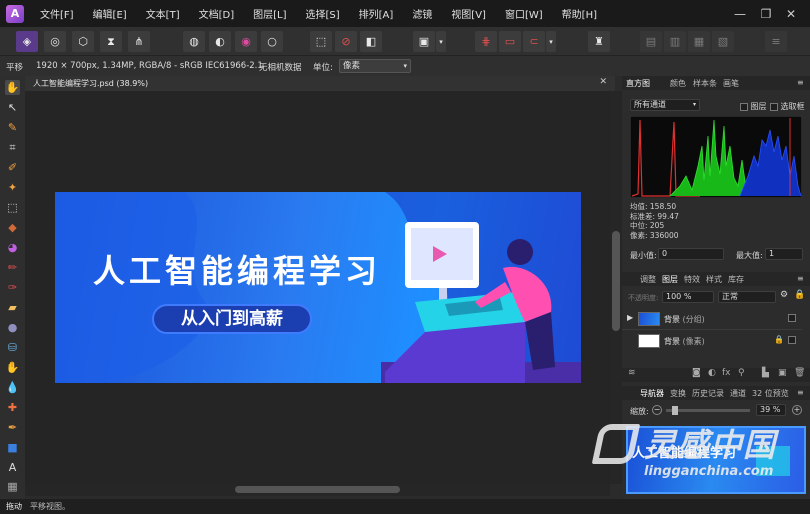 The width and height of the screenshot is (810, 514). What do you see at coordinates (12, 207) in the screenshot?
I see `marquee-tool-icon: ⬚` at bounding box center [12, 207].